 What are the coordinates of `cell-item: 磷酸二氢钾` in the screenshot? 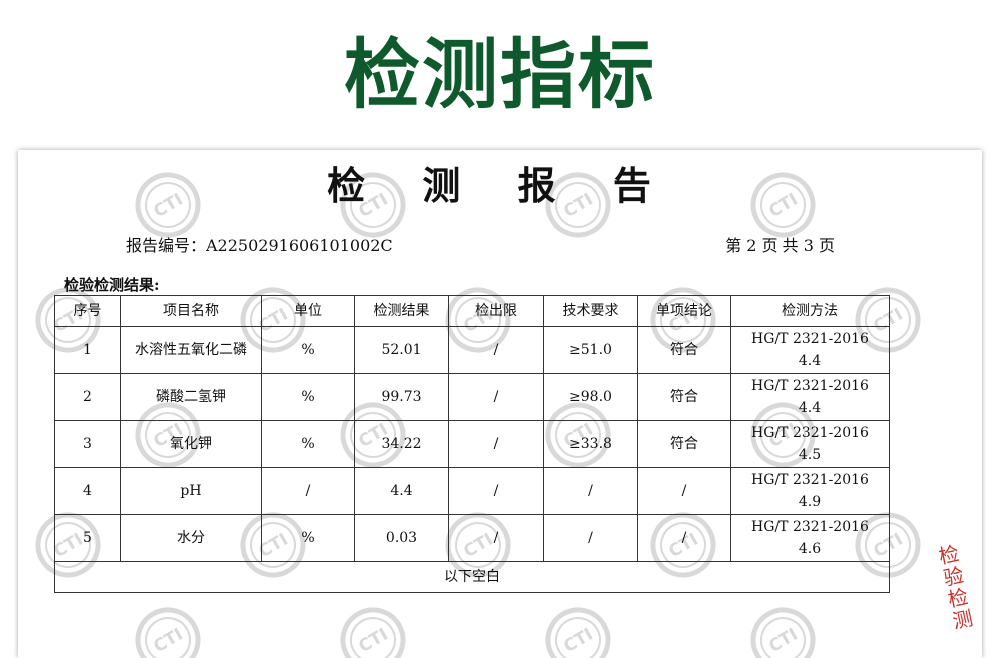 It's located at (191, 397).